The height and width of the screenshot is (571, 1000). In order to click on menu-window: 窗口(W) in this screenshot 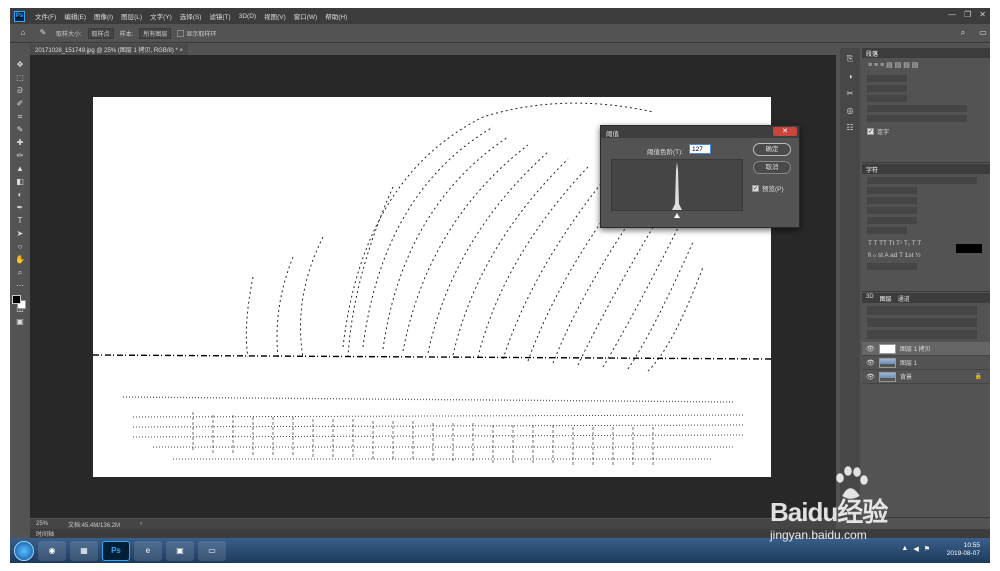, I will do `click(305, 16)`.